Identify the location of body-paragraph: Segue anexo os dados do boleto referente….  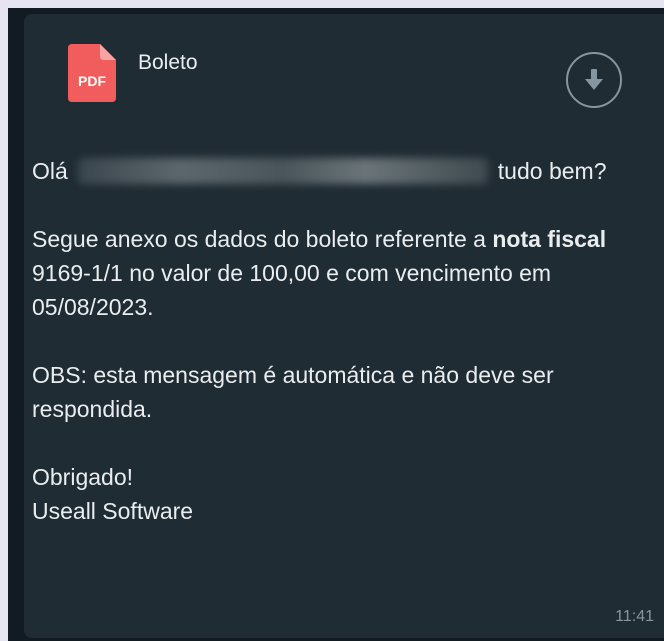
(342, 273).